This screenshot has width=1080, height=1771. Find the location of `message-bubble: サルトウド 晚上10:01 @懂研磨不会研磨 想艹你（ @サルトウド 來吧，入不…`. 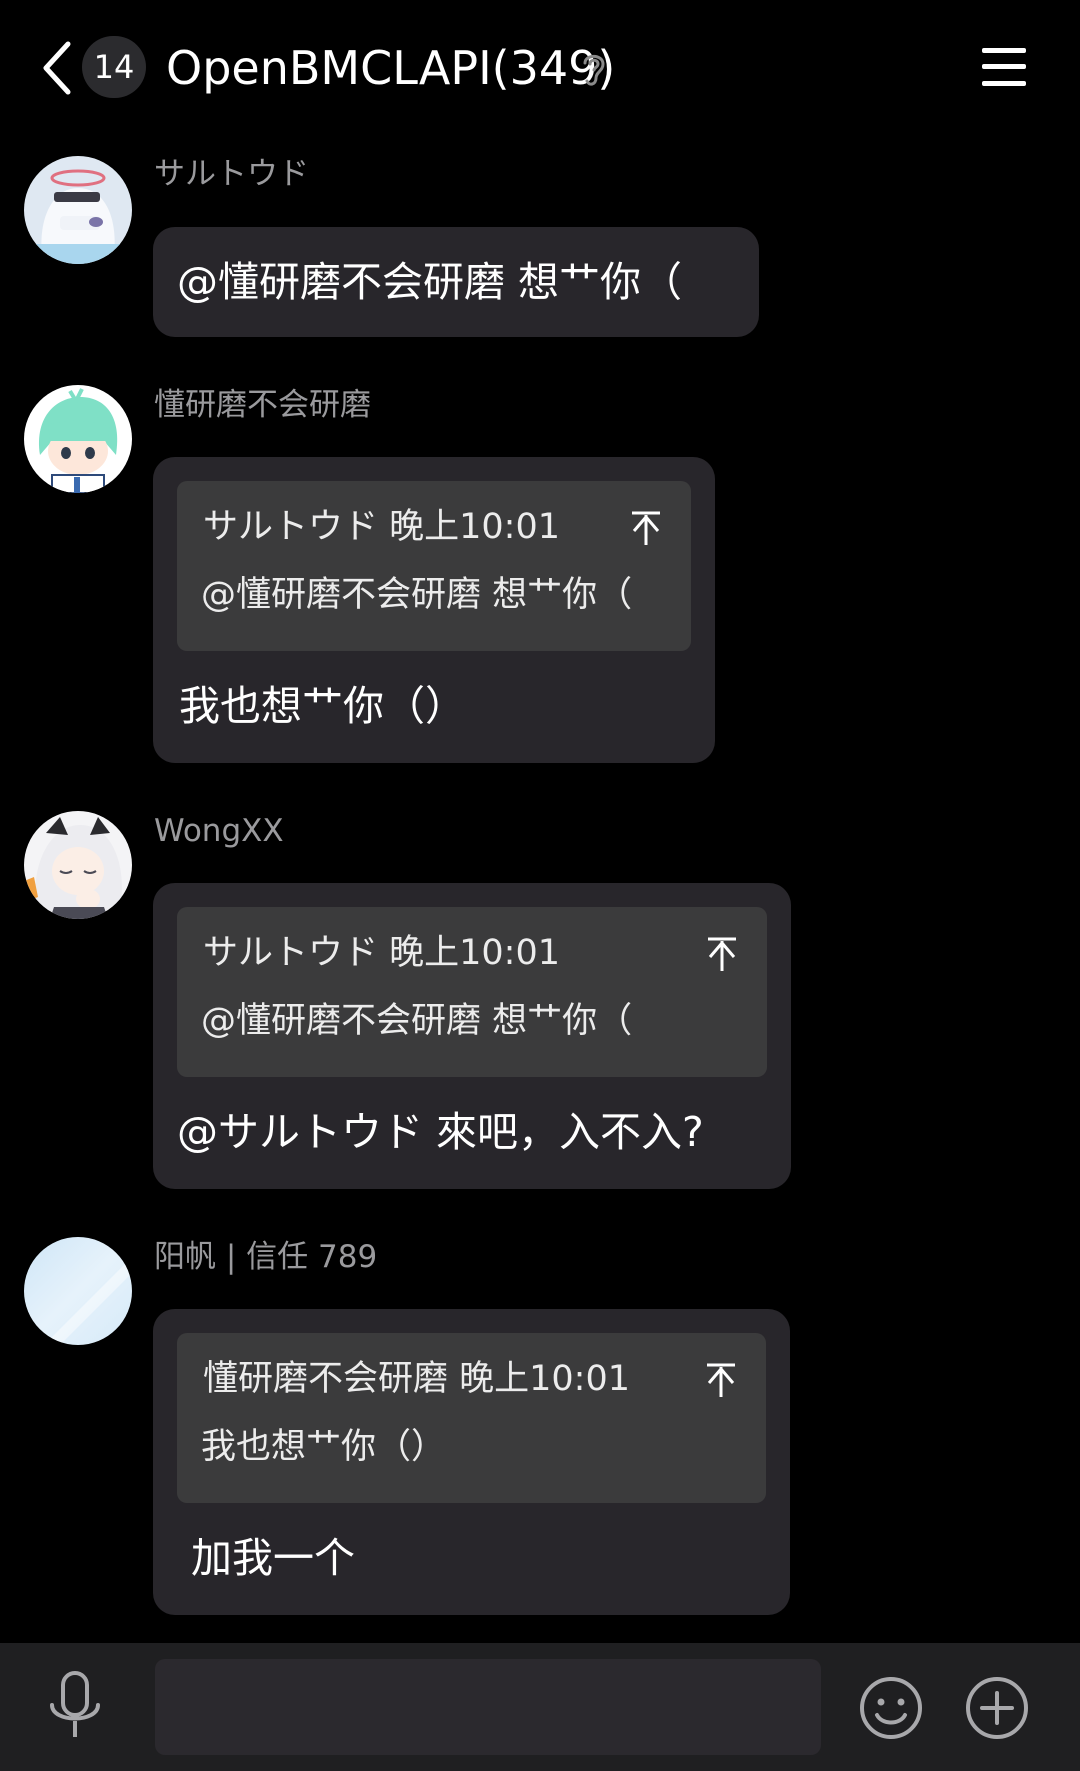

message-bubble: サルトウド 晚上10:01 @懂研磨不会研磨 想艹你（ @サルトウド 來吧，入不… is located at coordinates (472, 1036).